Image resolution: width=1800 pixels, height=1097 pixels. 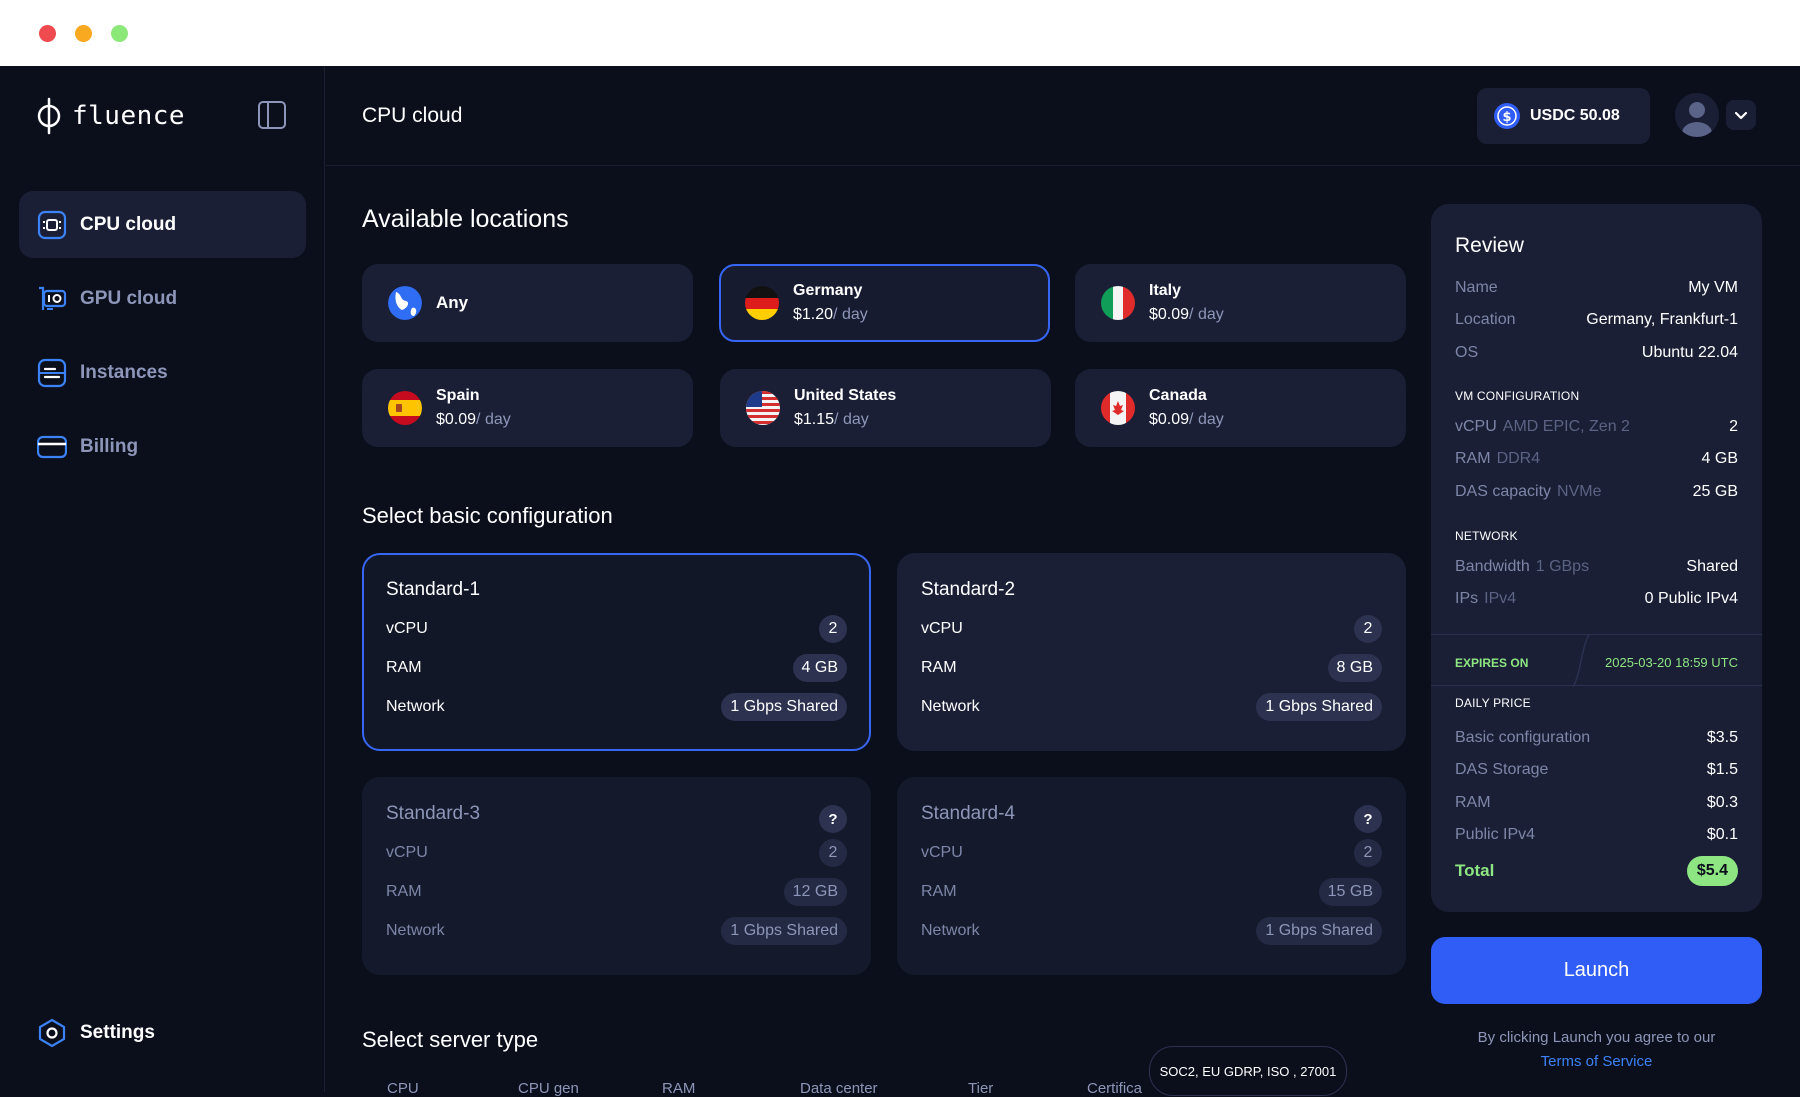 I want to click on column-header-tier: Tier, so click(x=980, y=1088).